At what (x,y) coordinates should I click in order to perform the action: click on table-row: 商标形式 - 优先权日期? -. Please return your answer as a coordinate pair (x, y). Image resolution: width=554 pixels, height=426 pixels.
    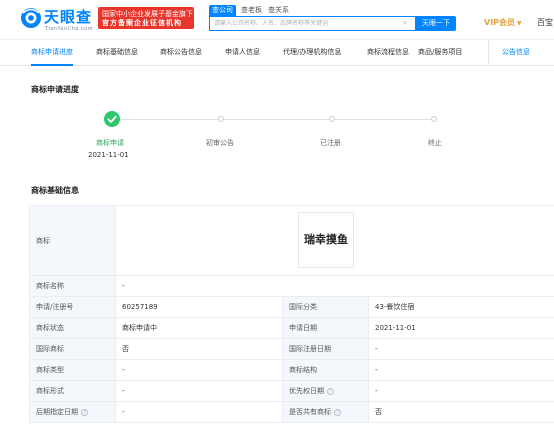
    Looking at the image, I should click on (291, 391).